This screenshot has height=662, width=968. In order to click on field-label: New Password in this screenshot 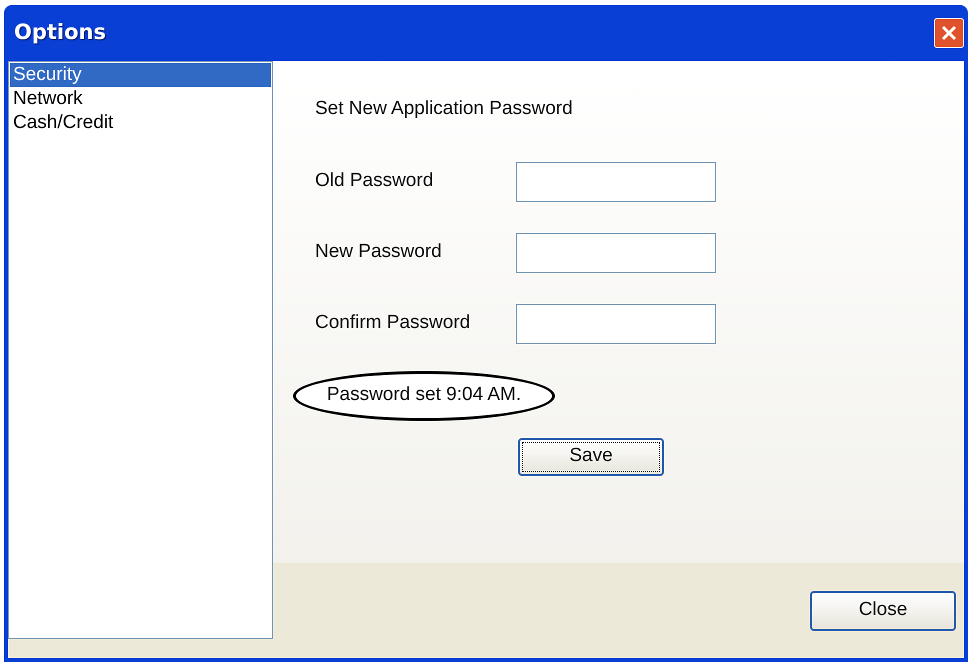, I will do `click(379, 252)`.